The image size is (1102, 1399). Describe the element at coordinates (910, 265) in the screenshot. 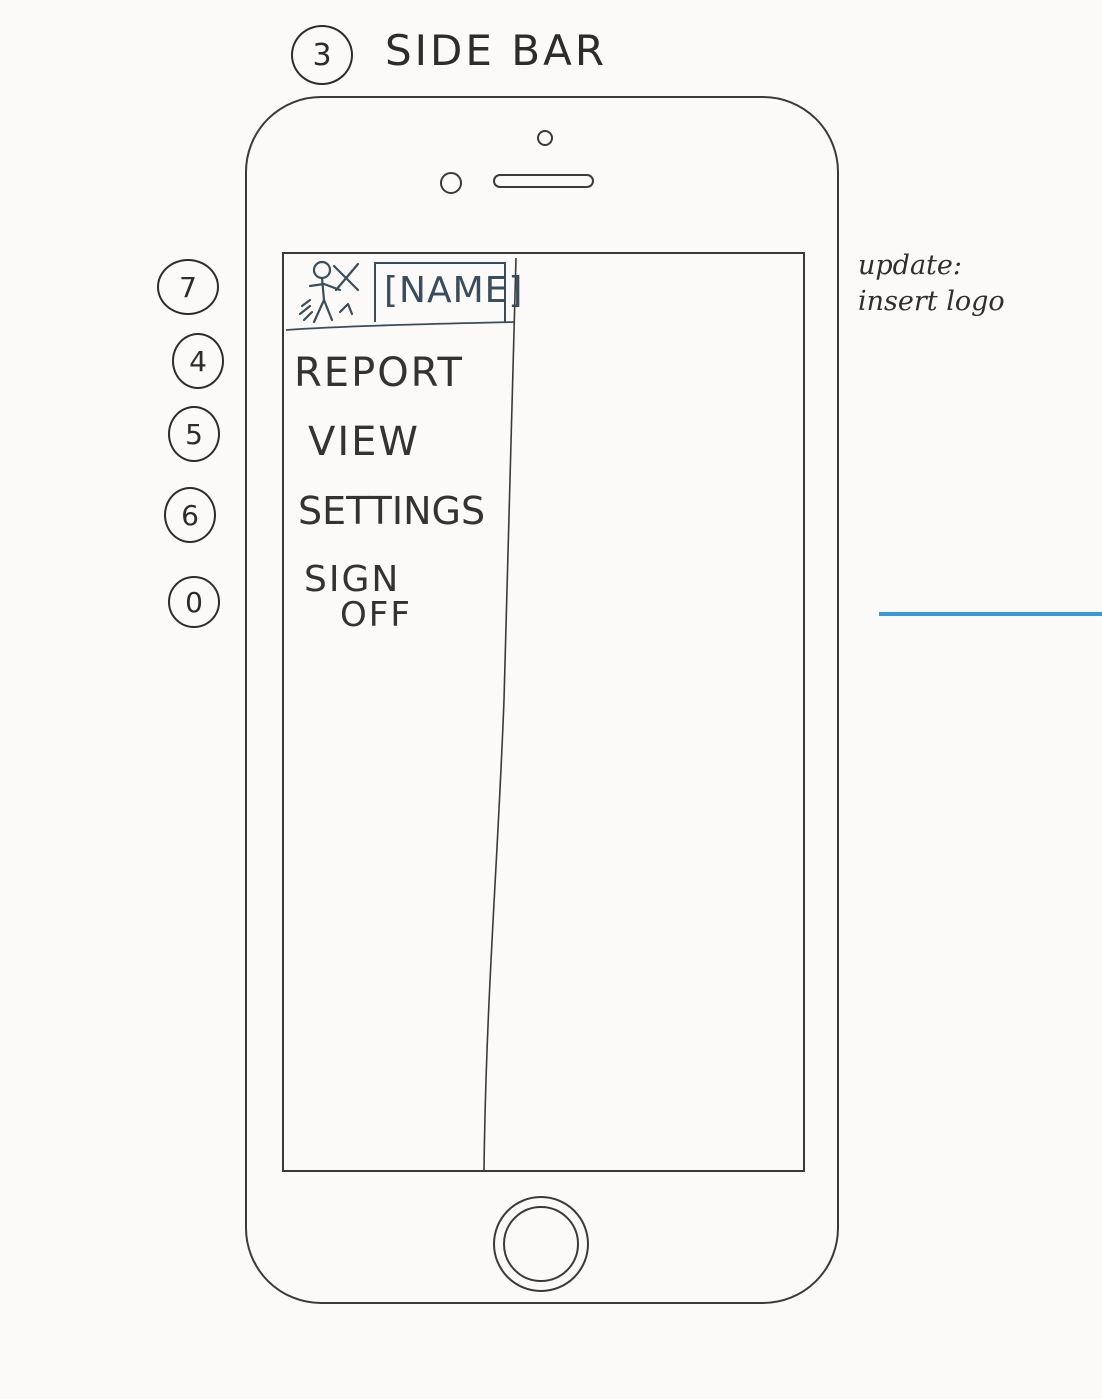

I see `annotation-line-1: update:` at that location.